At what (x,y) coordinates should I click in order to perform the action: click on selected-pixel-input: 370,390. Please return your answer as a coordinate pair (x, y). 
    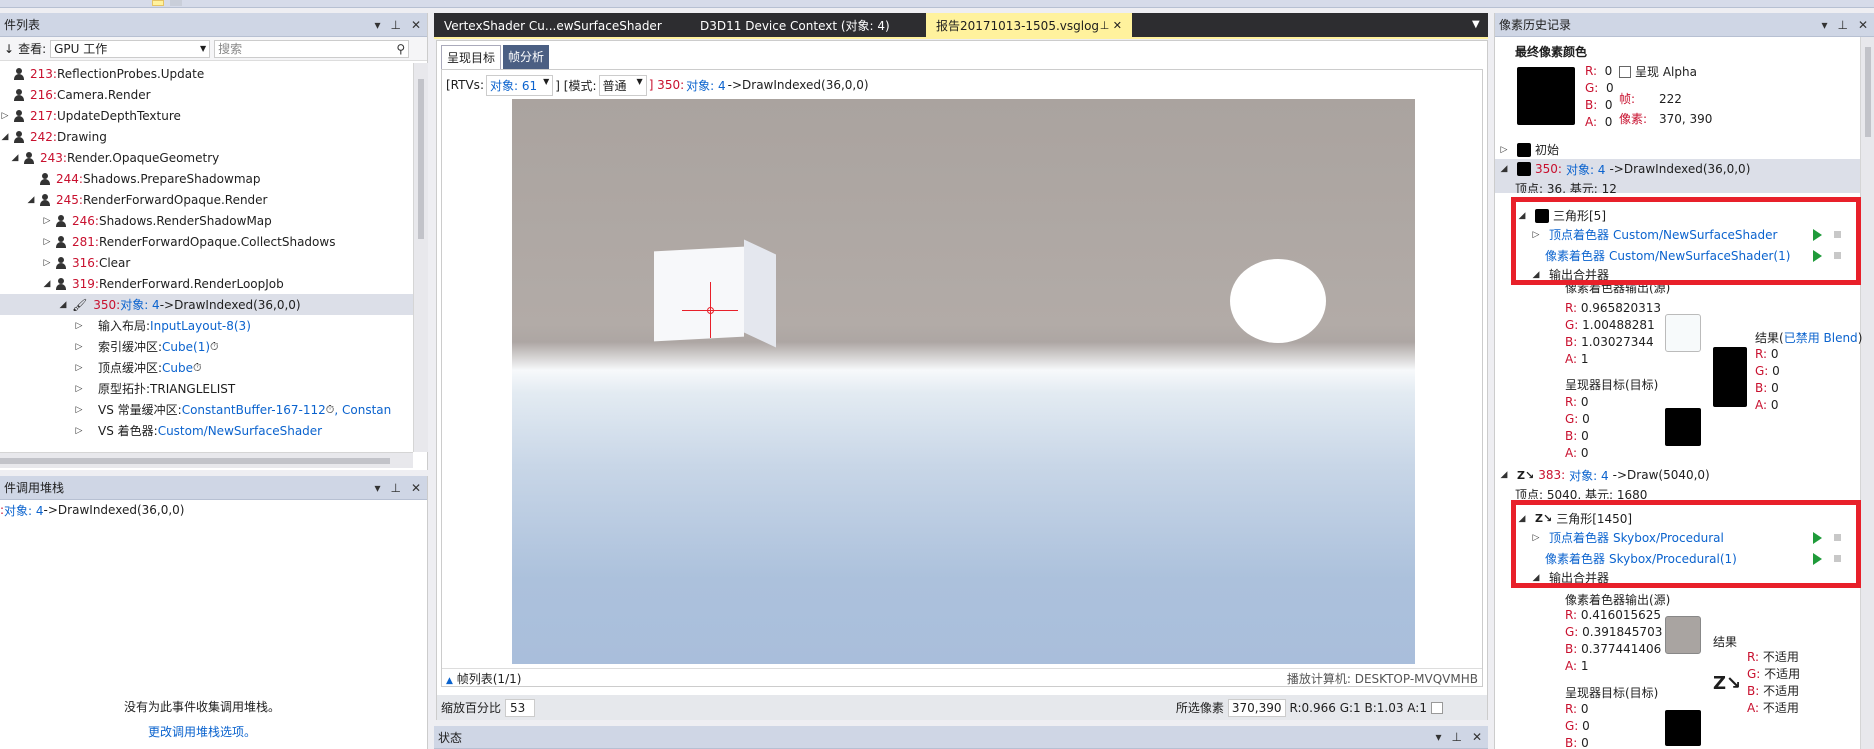
    Looking at the image, I should click on (1256, 707).